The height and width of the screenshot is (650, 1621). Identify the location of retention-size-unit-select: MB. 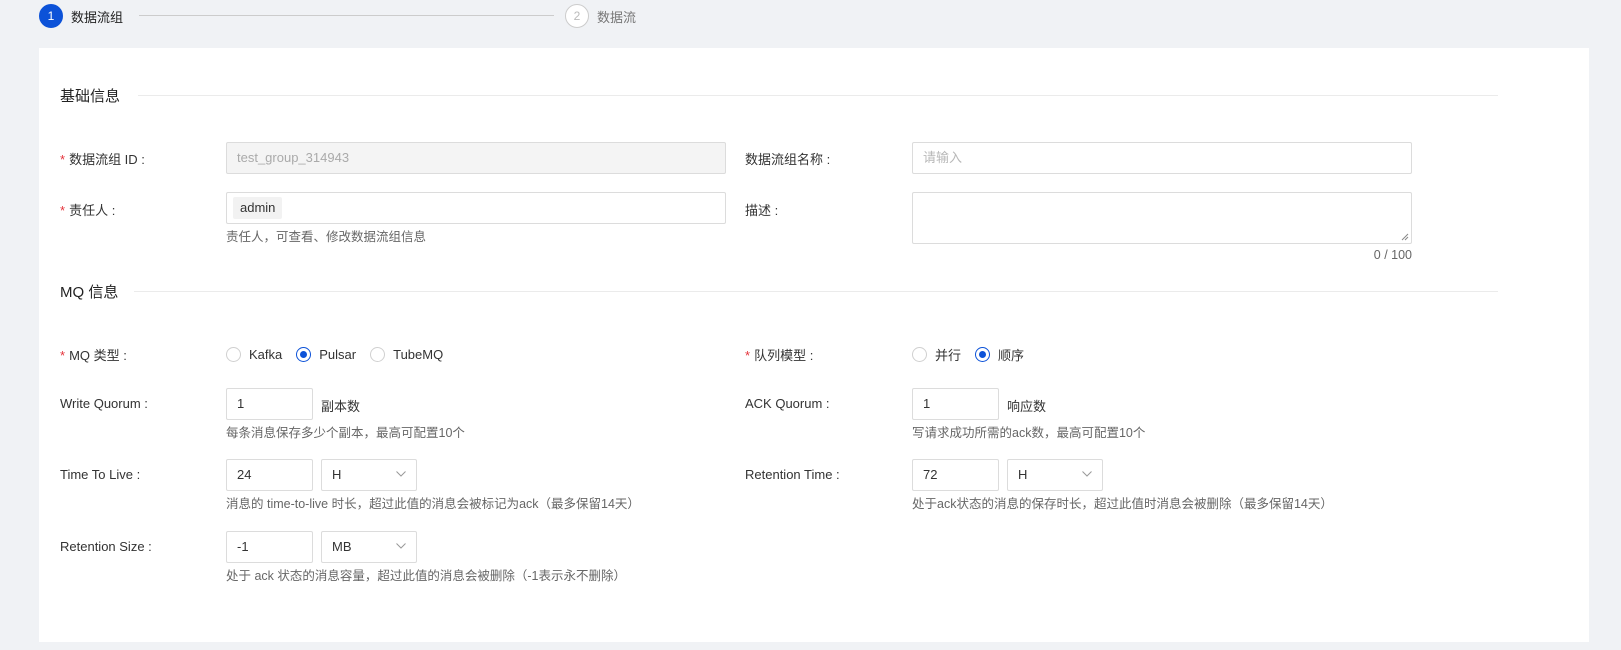
(369, 547).